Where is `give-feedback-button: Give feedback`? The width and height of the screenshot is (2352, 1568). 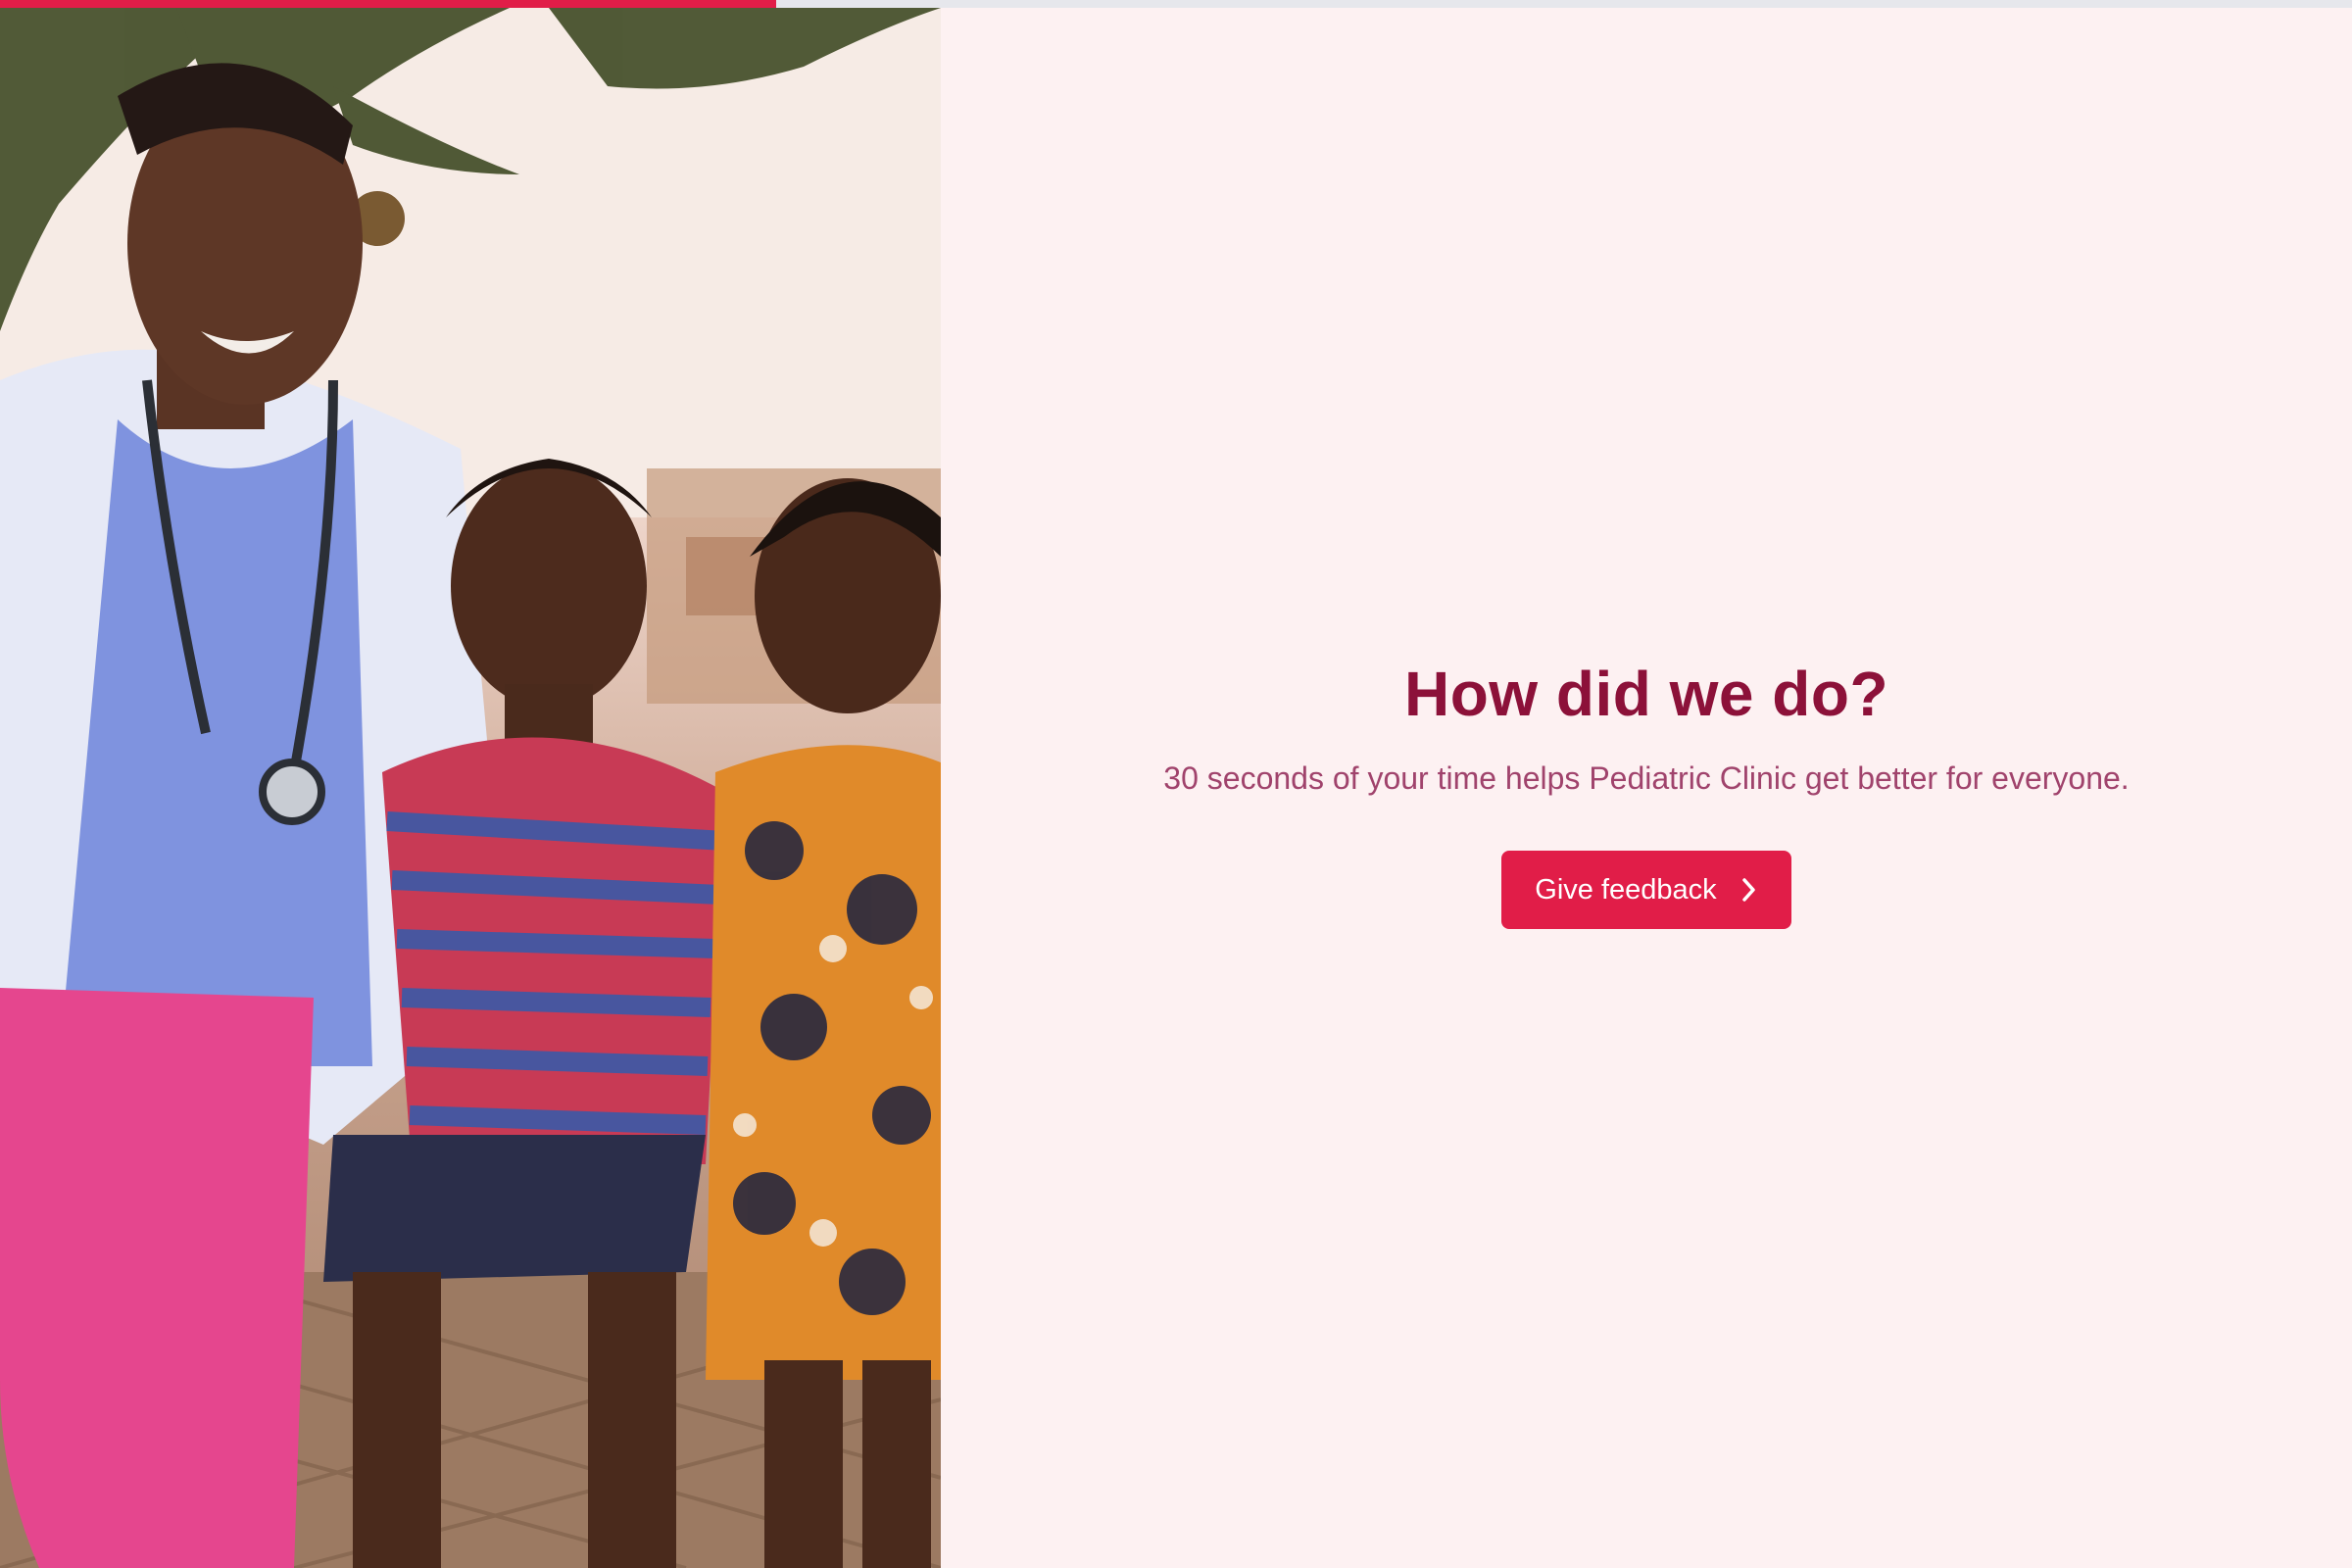 give-feedback-button: Give feedback is located at coordinates (1646, 890).